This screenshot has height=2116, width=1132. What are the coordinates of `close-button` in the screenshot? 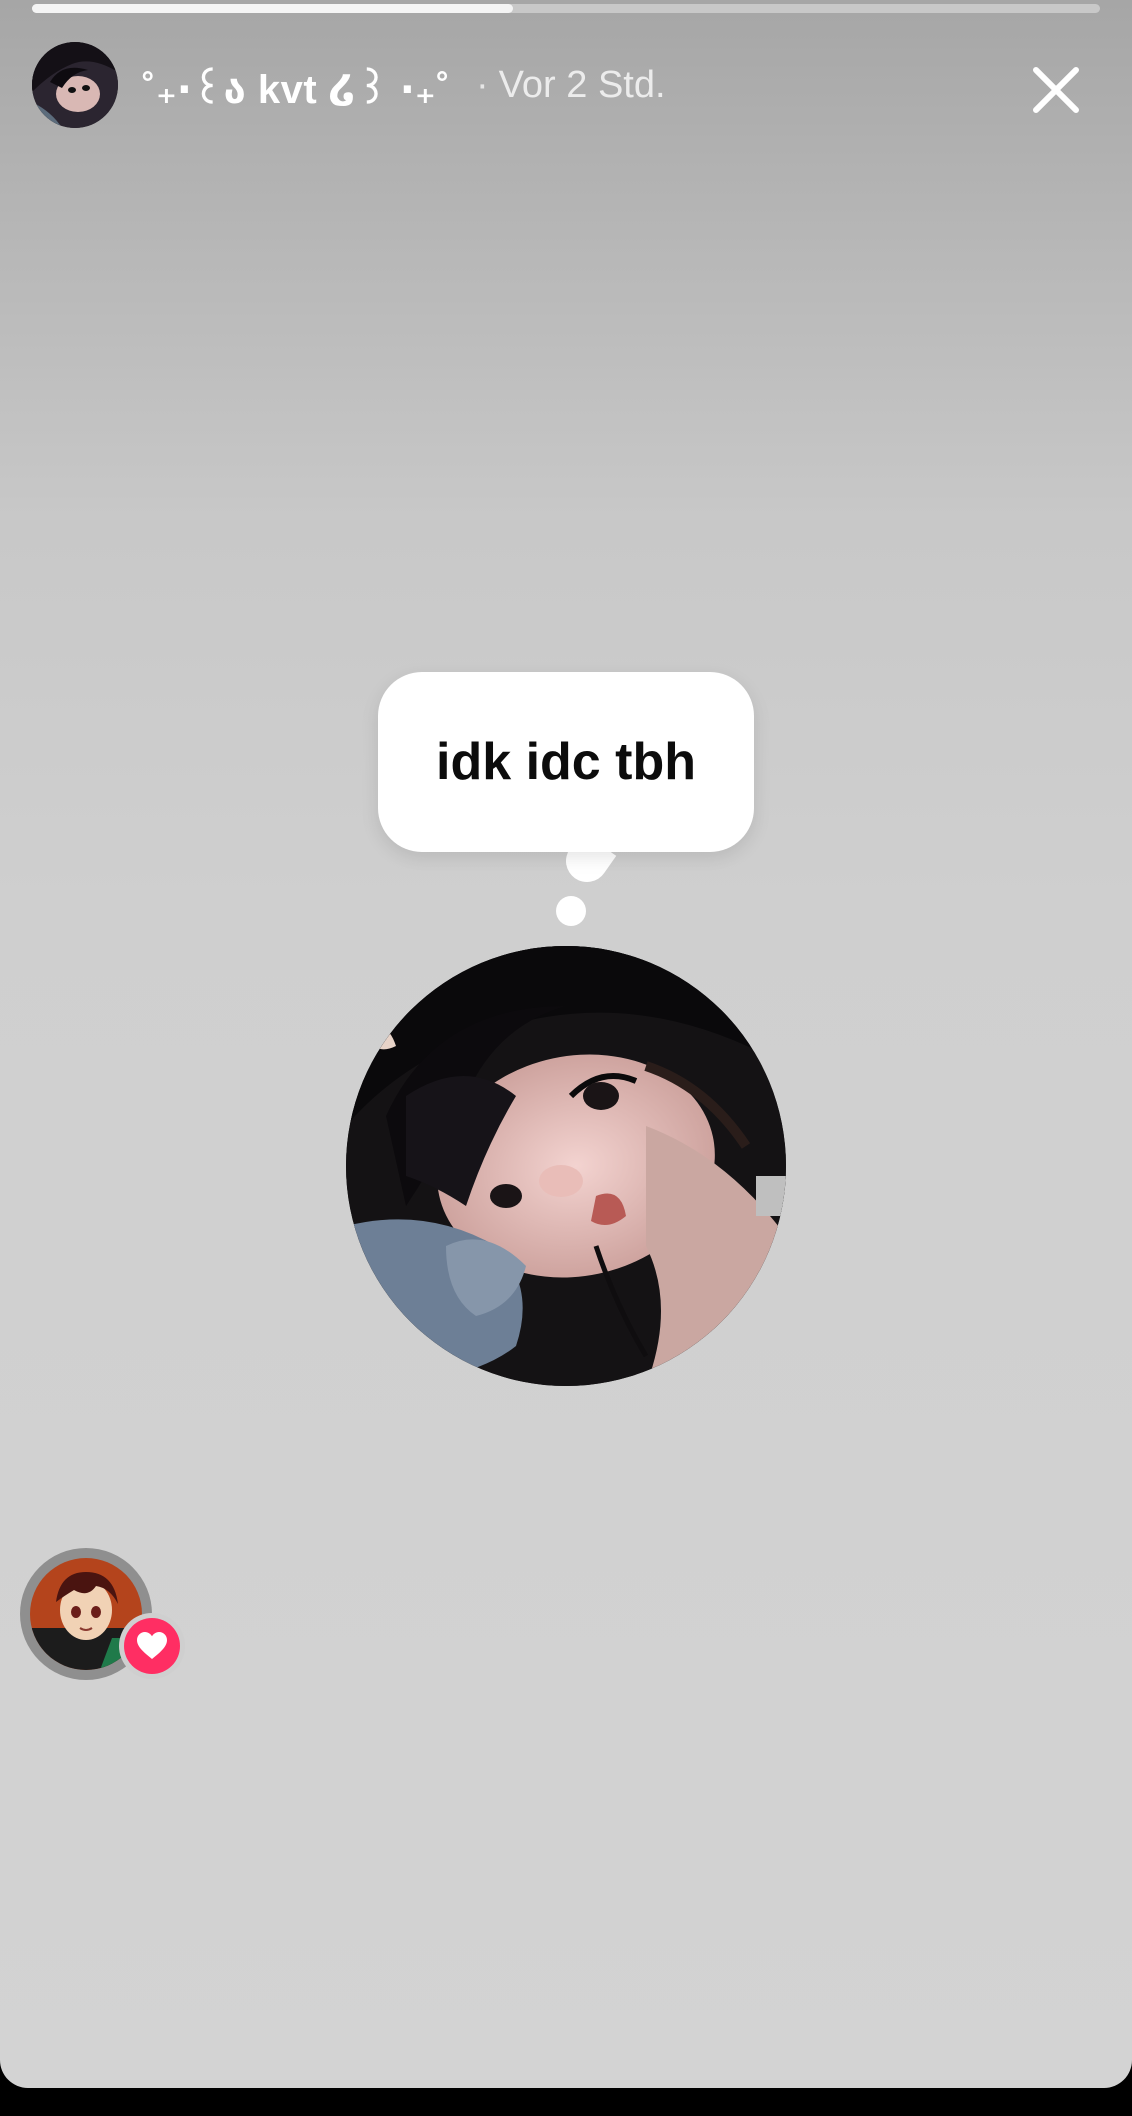 It's located at (1056, 90).